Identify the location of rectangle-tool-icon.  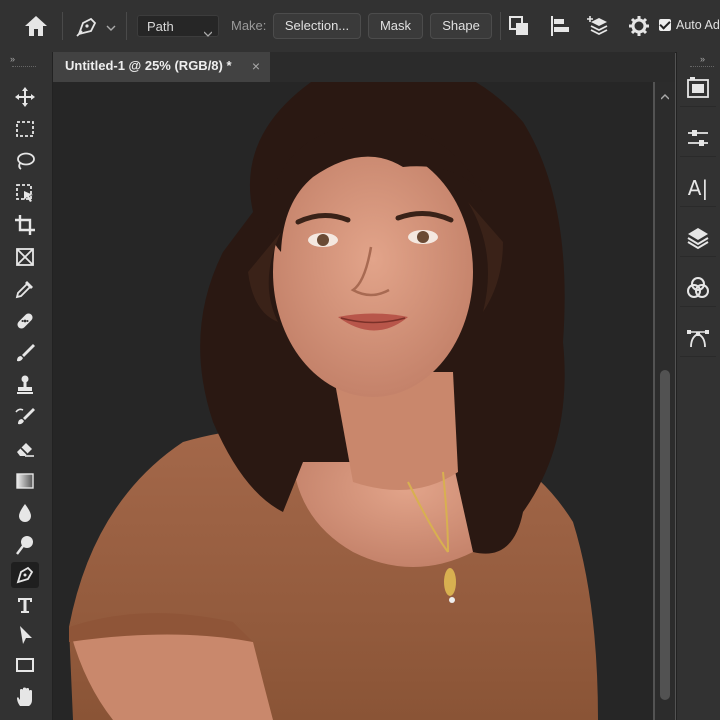
(25, 665).